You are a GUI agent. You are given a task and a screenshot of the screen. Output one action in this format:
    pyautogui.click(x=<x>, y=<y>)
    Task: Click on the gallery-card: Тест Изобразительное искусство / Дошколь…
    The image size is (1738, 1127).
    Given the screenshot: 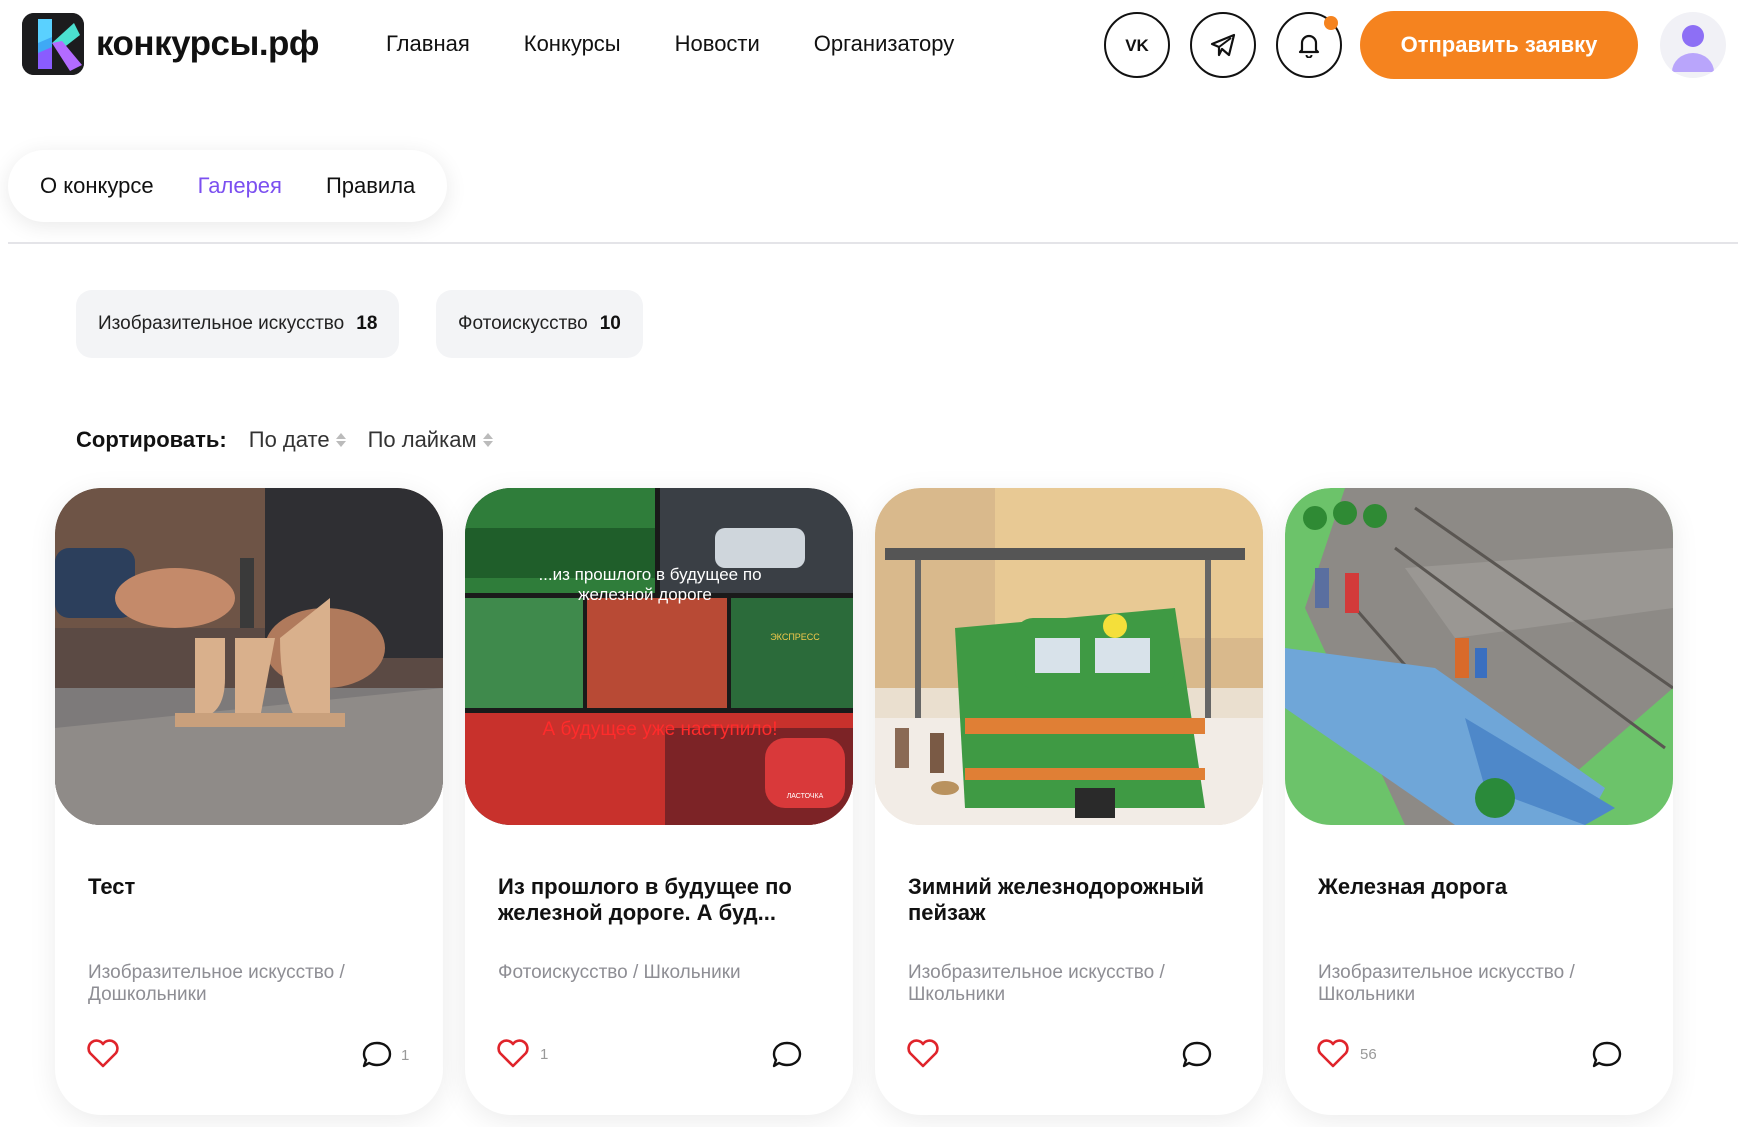 What is the action you would take?
    pyautogui.click(x=249, y=801)
    